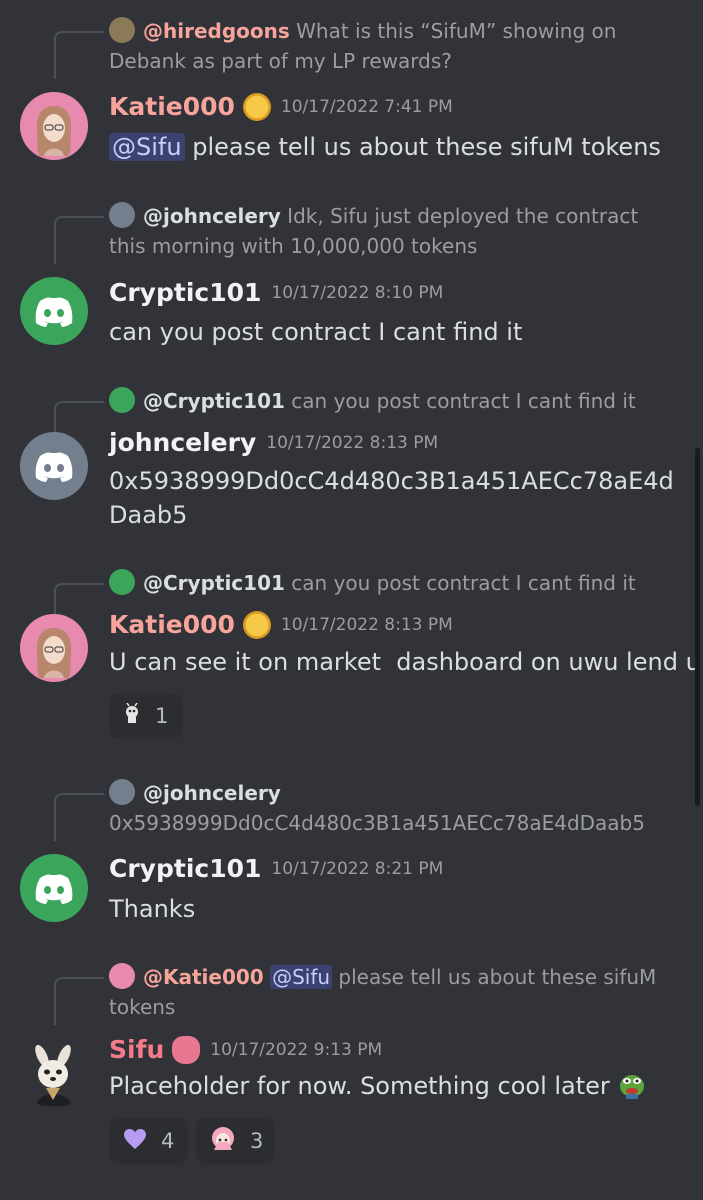  What do you see at coordinates (697, 627) in the screenshot?
I see `scrollbar-thumb` at bounding box center [697, 627].